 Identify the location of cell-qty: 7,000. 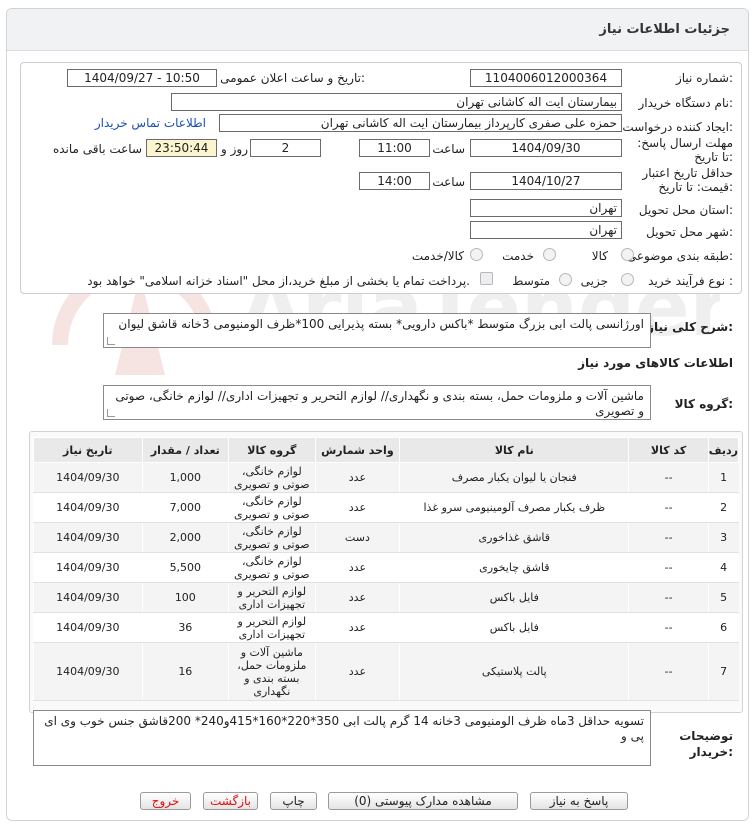
(185, 507).